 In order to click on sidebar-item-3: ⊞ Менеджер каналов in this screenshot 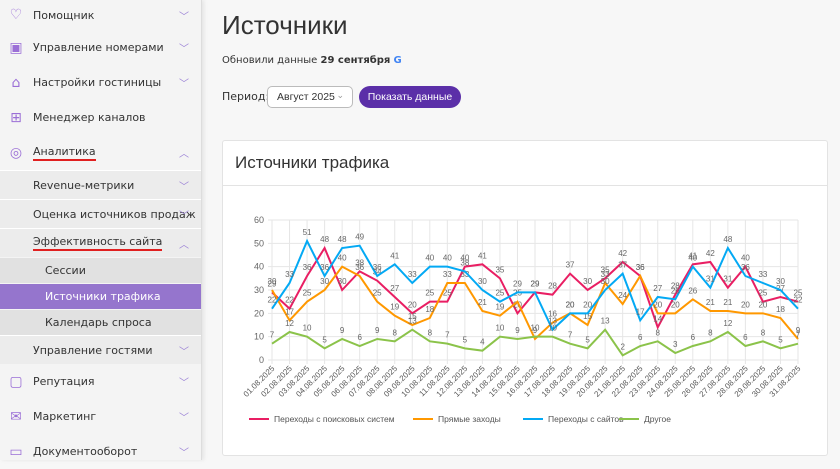, I will do `click(100, 117)`.